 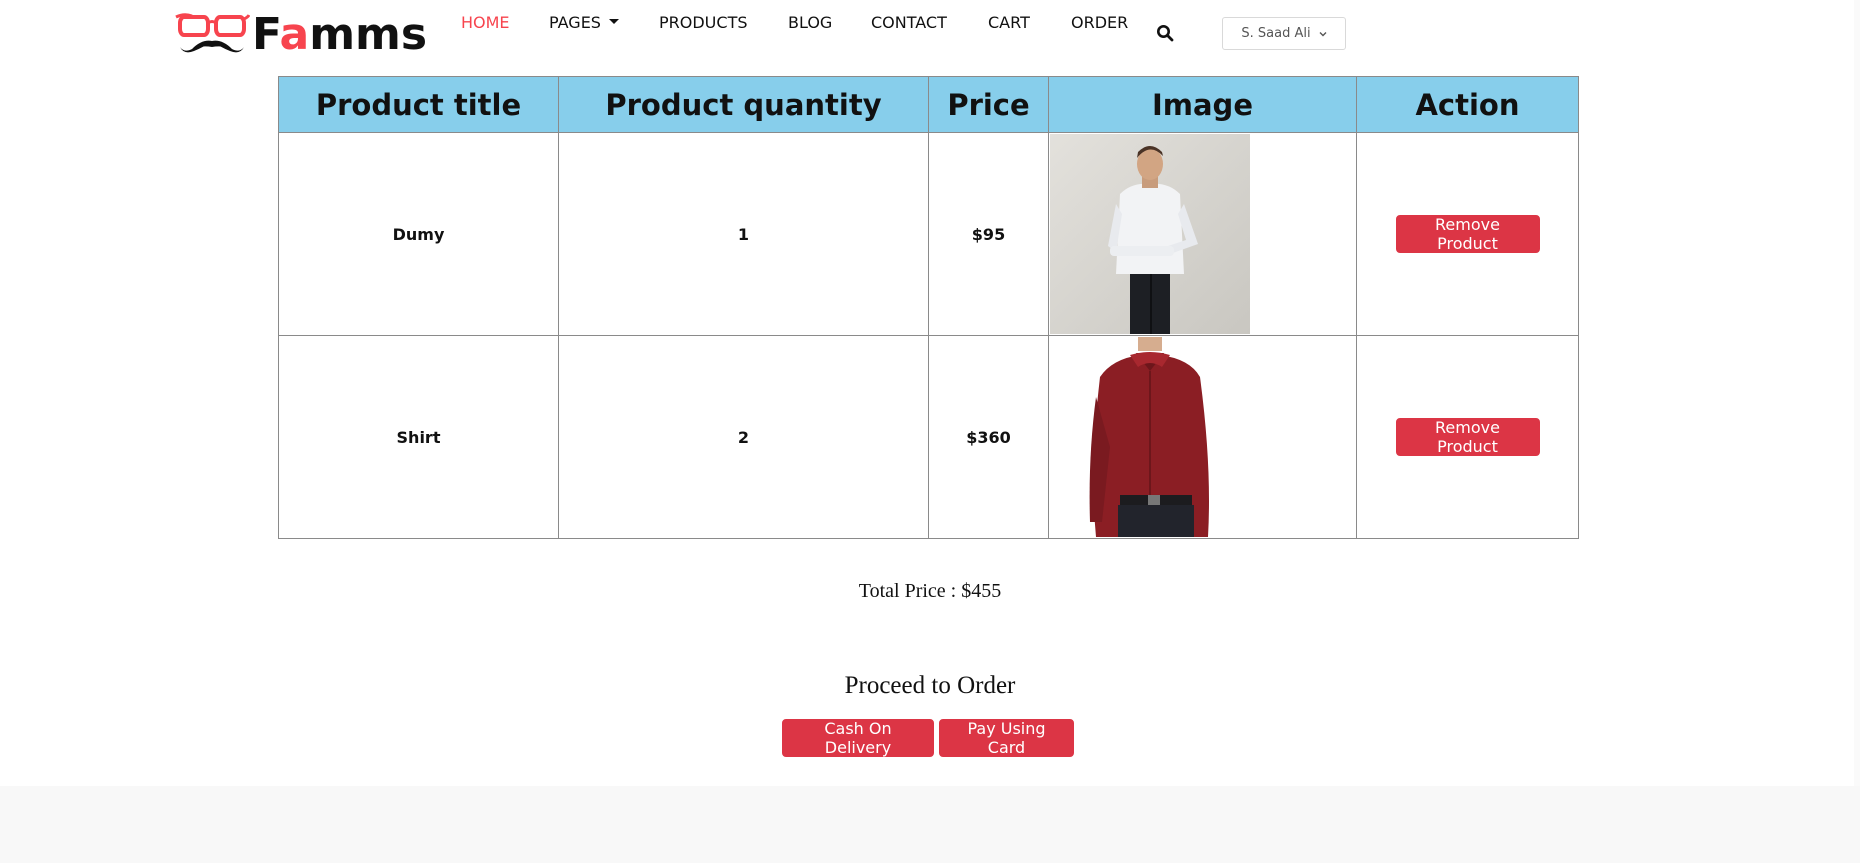 I want to click on search-icon, so click(x=1165, y=33).